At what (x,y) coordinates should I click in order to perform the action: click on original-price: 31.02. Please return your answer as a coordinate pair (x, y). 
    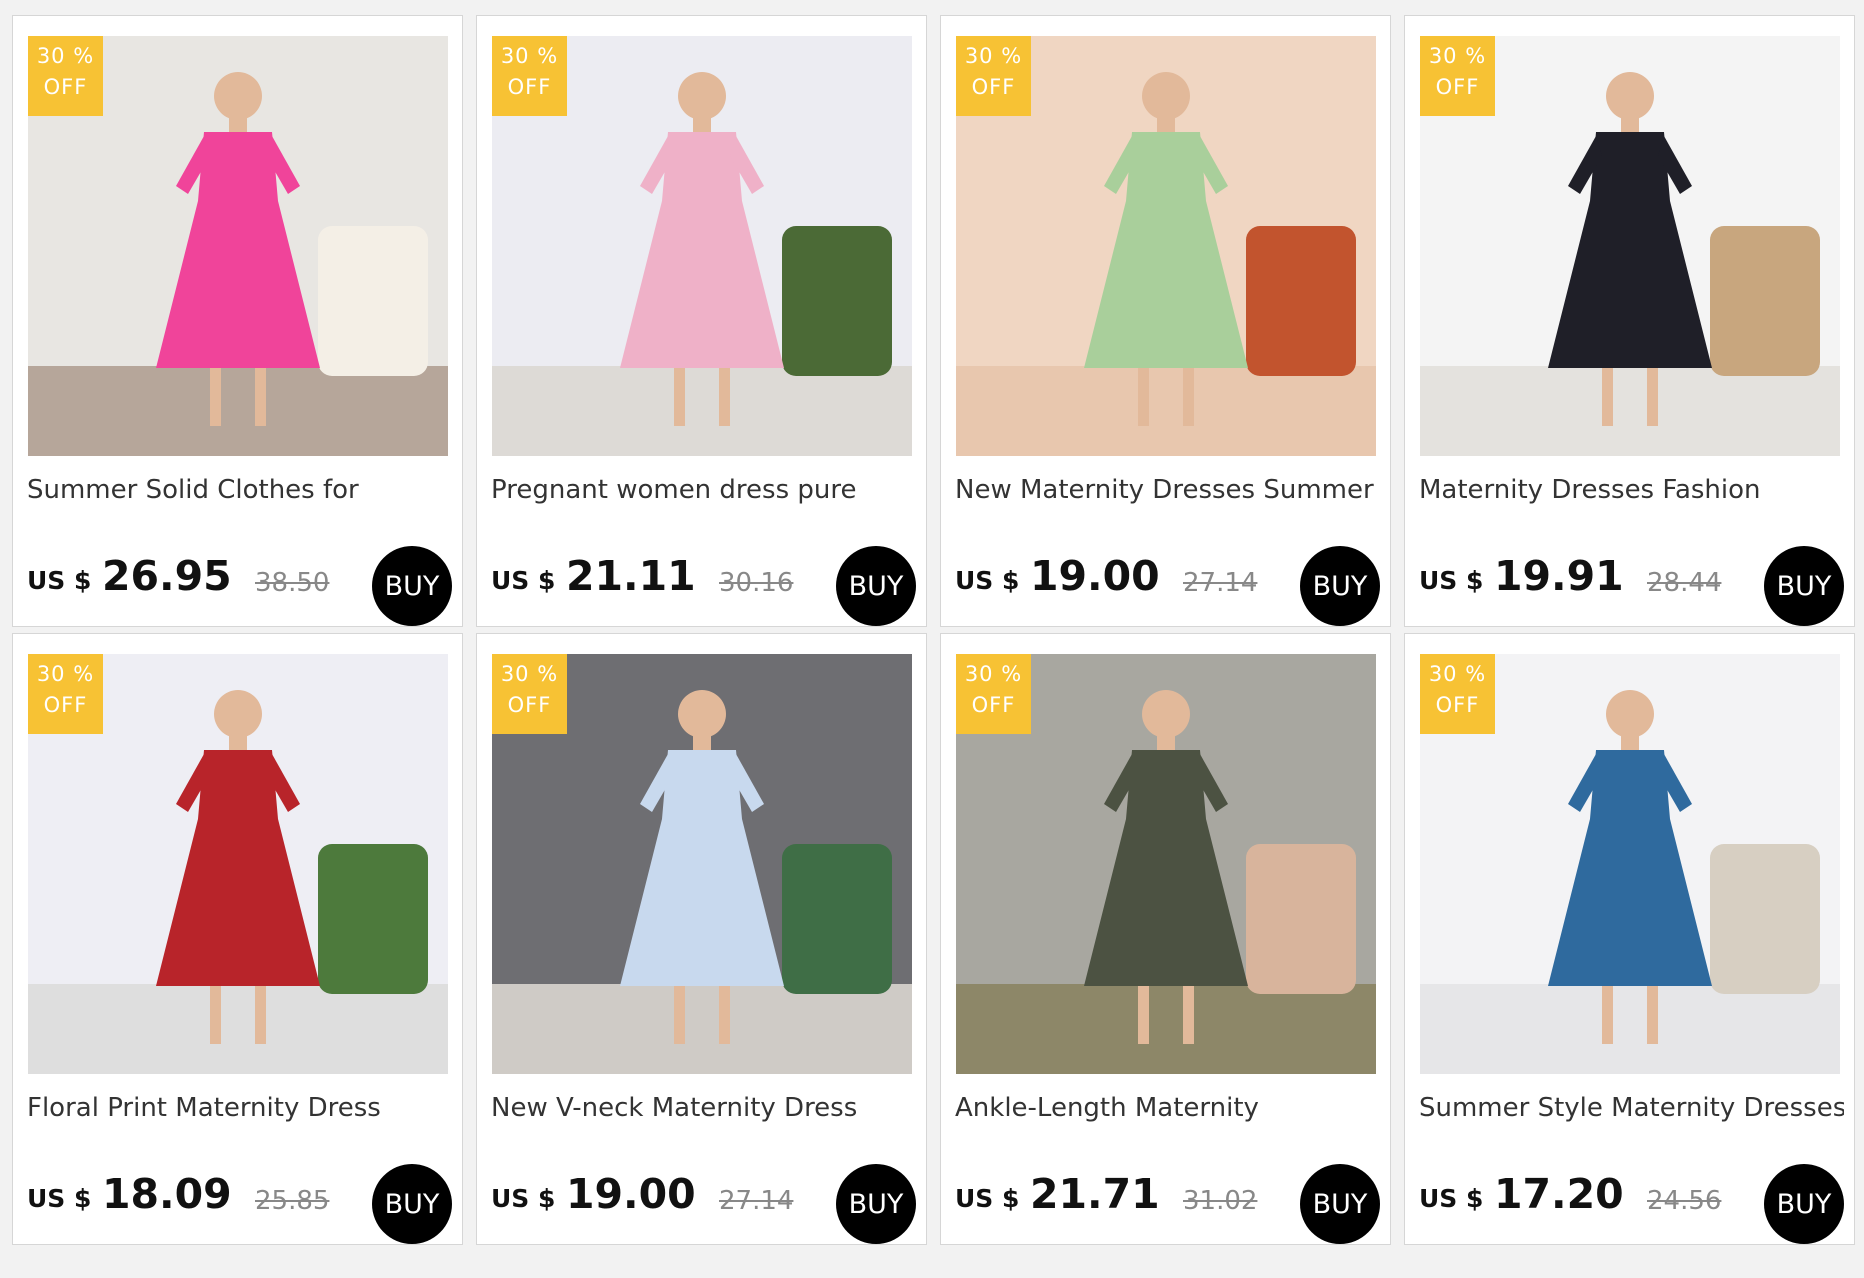
    Looking at the image, I should click on (1220, 1201).